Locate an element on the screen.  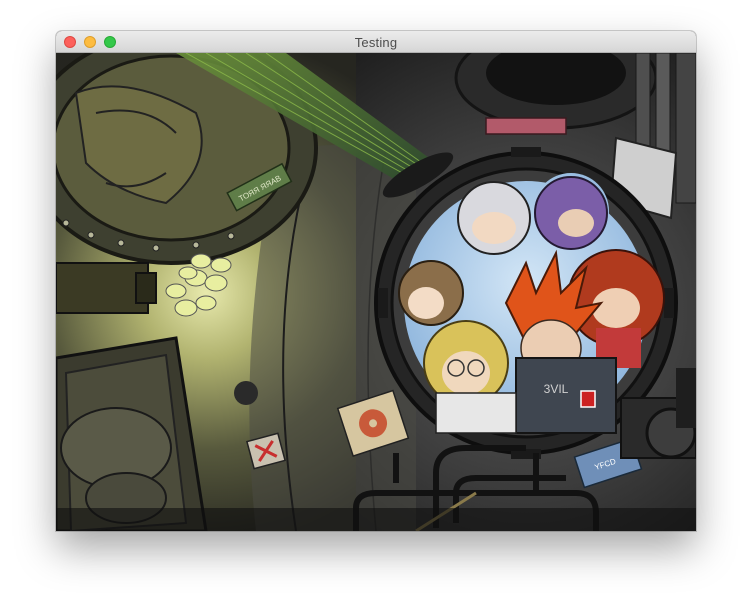
title-bar: Testing is located at coordinates (376, 42).